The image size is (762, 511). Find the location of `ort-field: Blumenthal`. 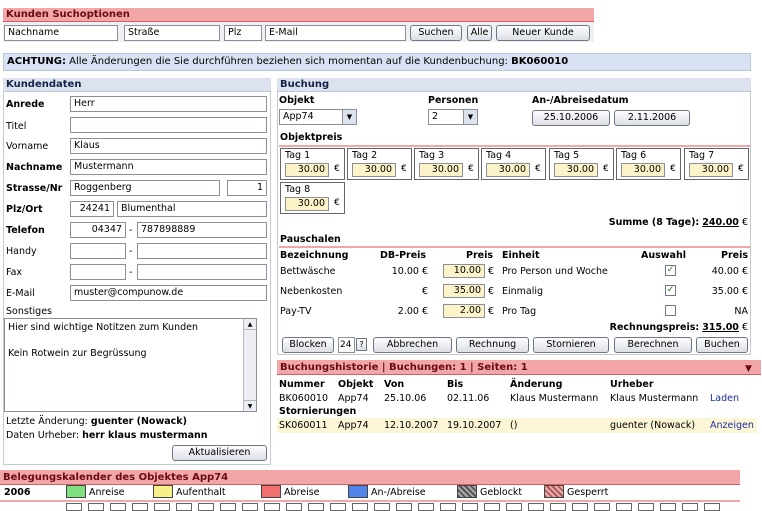

ort-field: Blumenthal is located at coordinates (192, 209).